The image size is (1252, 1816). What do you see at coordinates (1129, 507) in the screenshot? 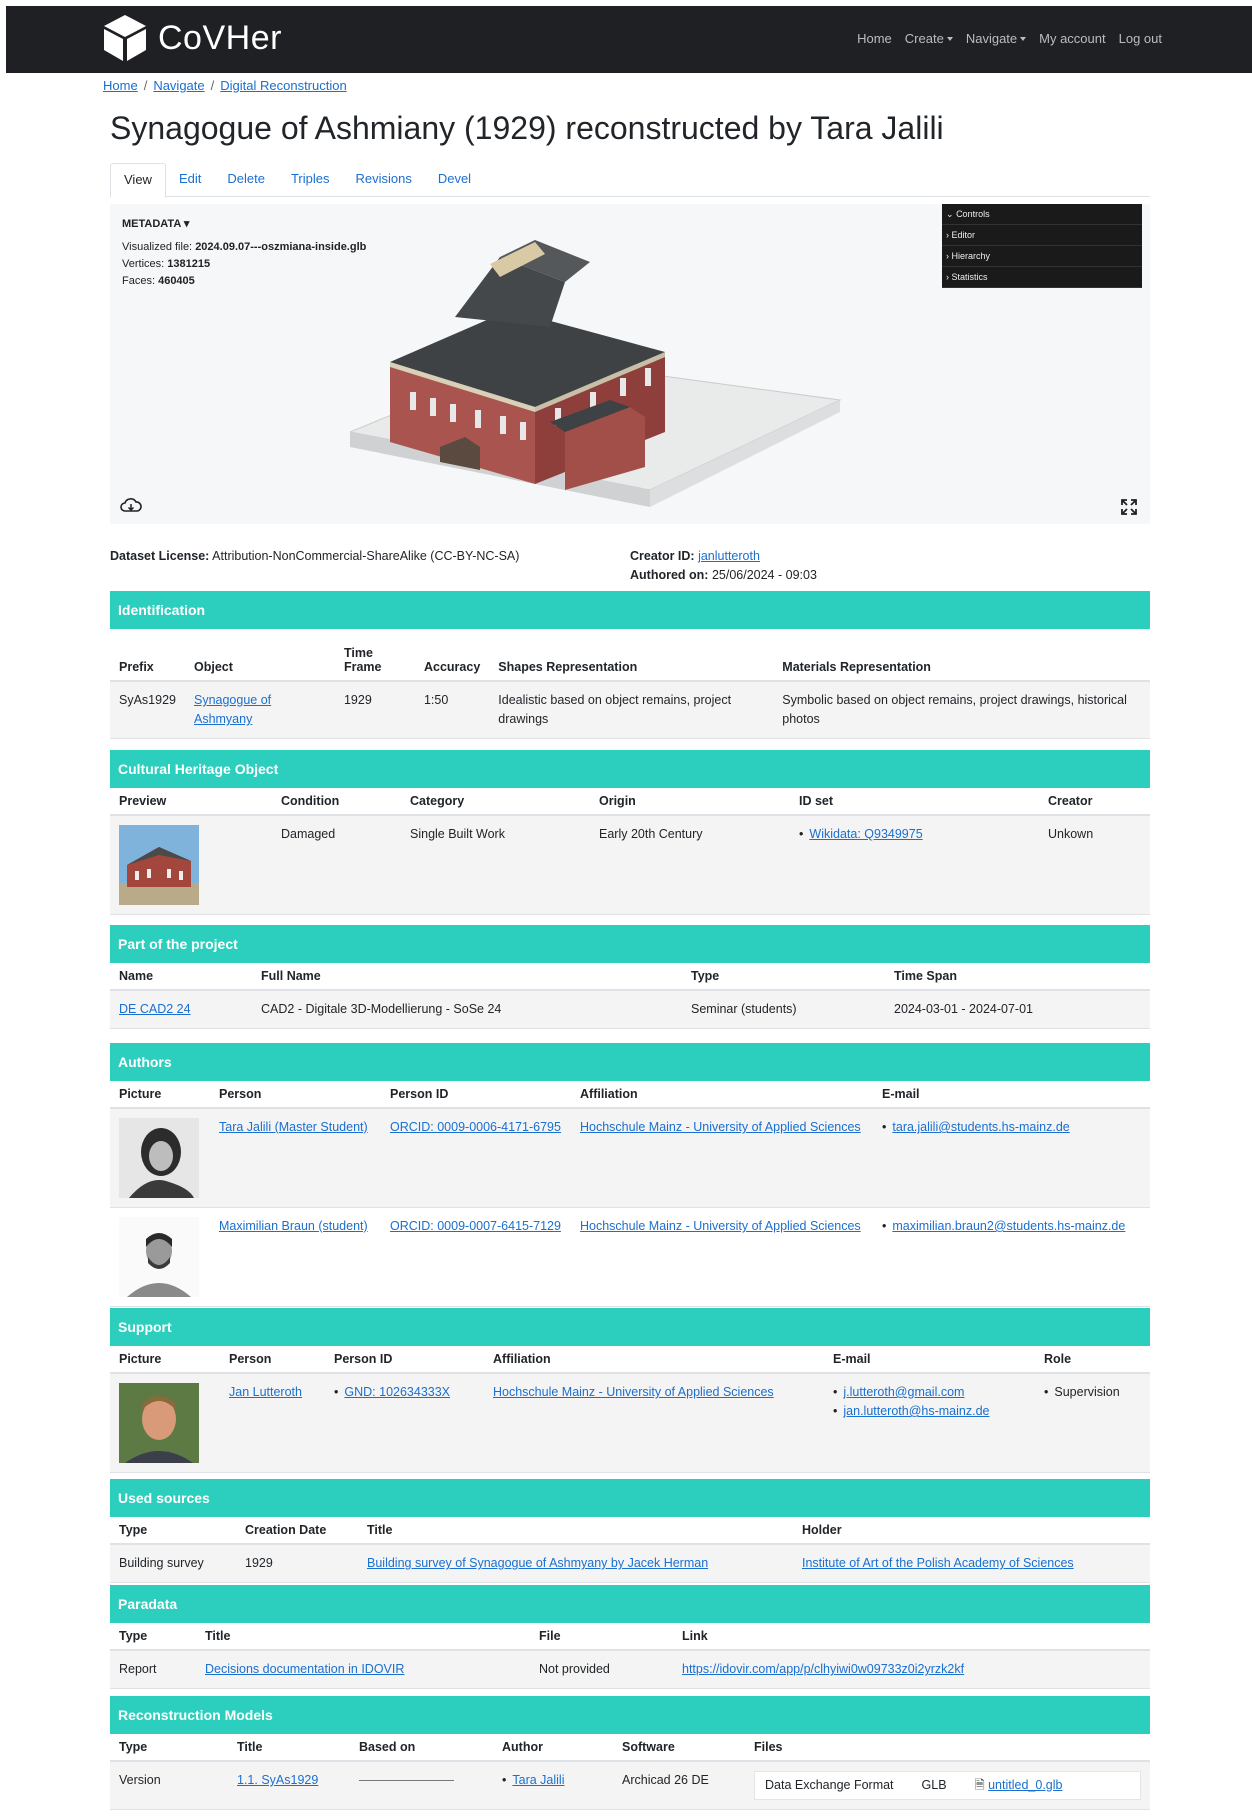
I see `fullscreen-icon` at bounding box center [1129, 507].